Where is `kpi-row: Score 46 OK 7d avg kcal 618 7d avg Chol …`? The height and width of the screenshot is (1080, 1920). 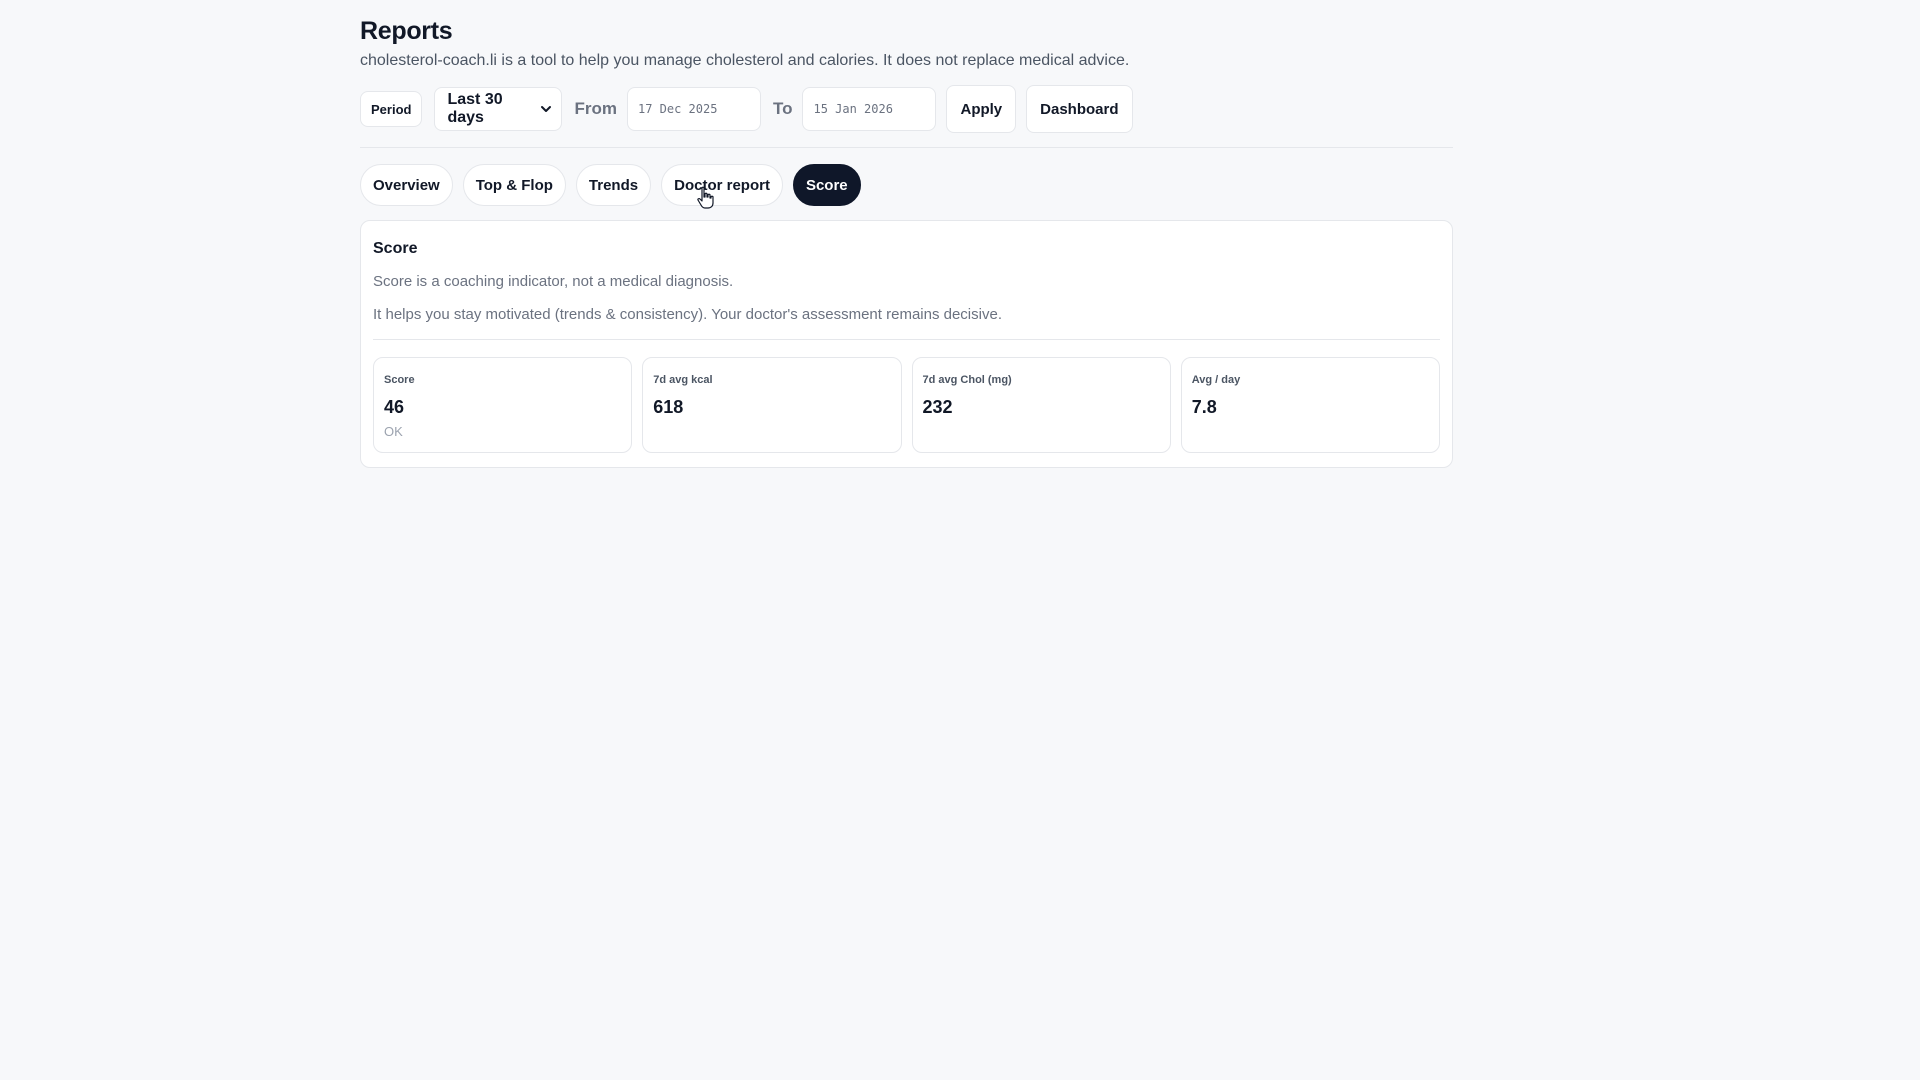 kpi-row: Score 46 OK 7d avg kcal 618 7d avg Chol … is located at coordinates (906, 405).